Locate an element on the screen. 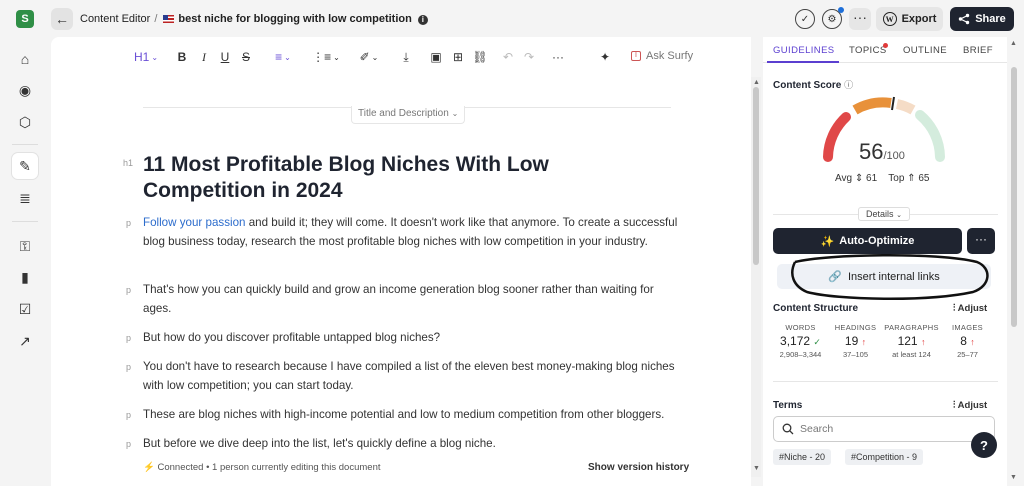  panel-scrollbar is located at coordinates (1014, 261).